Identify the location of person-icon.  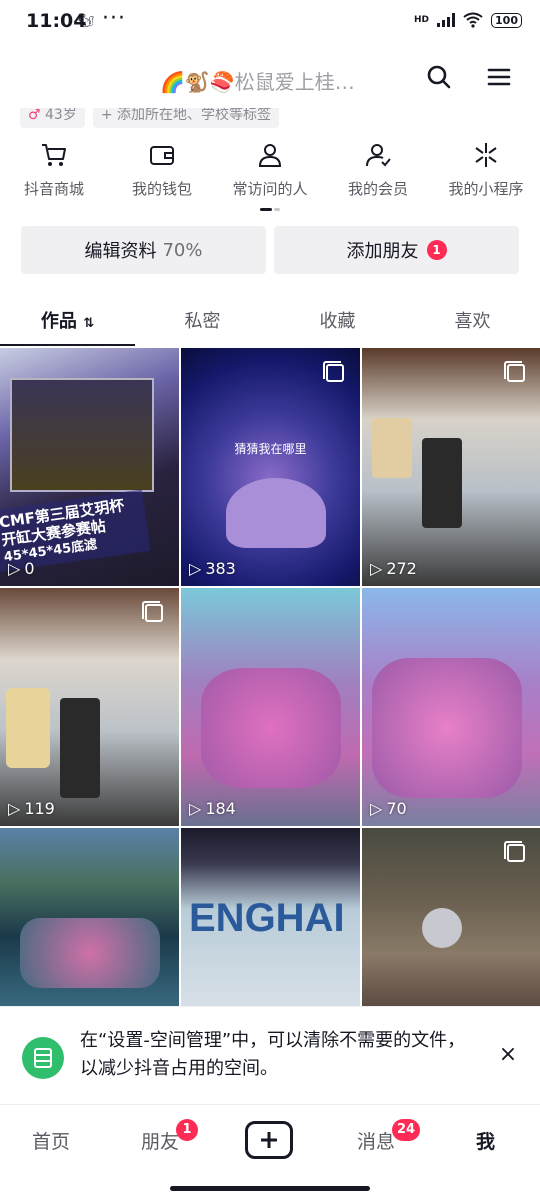
(270, 155).